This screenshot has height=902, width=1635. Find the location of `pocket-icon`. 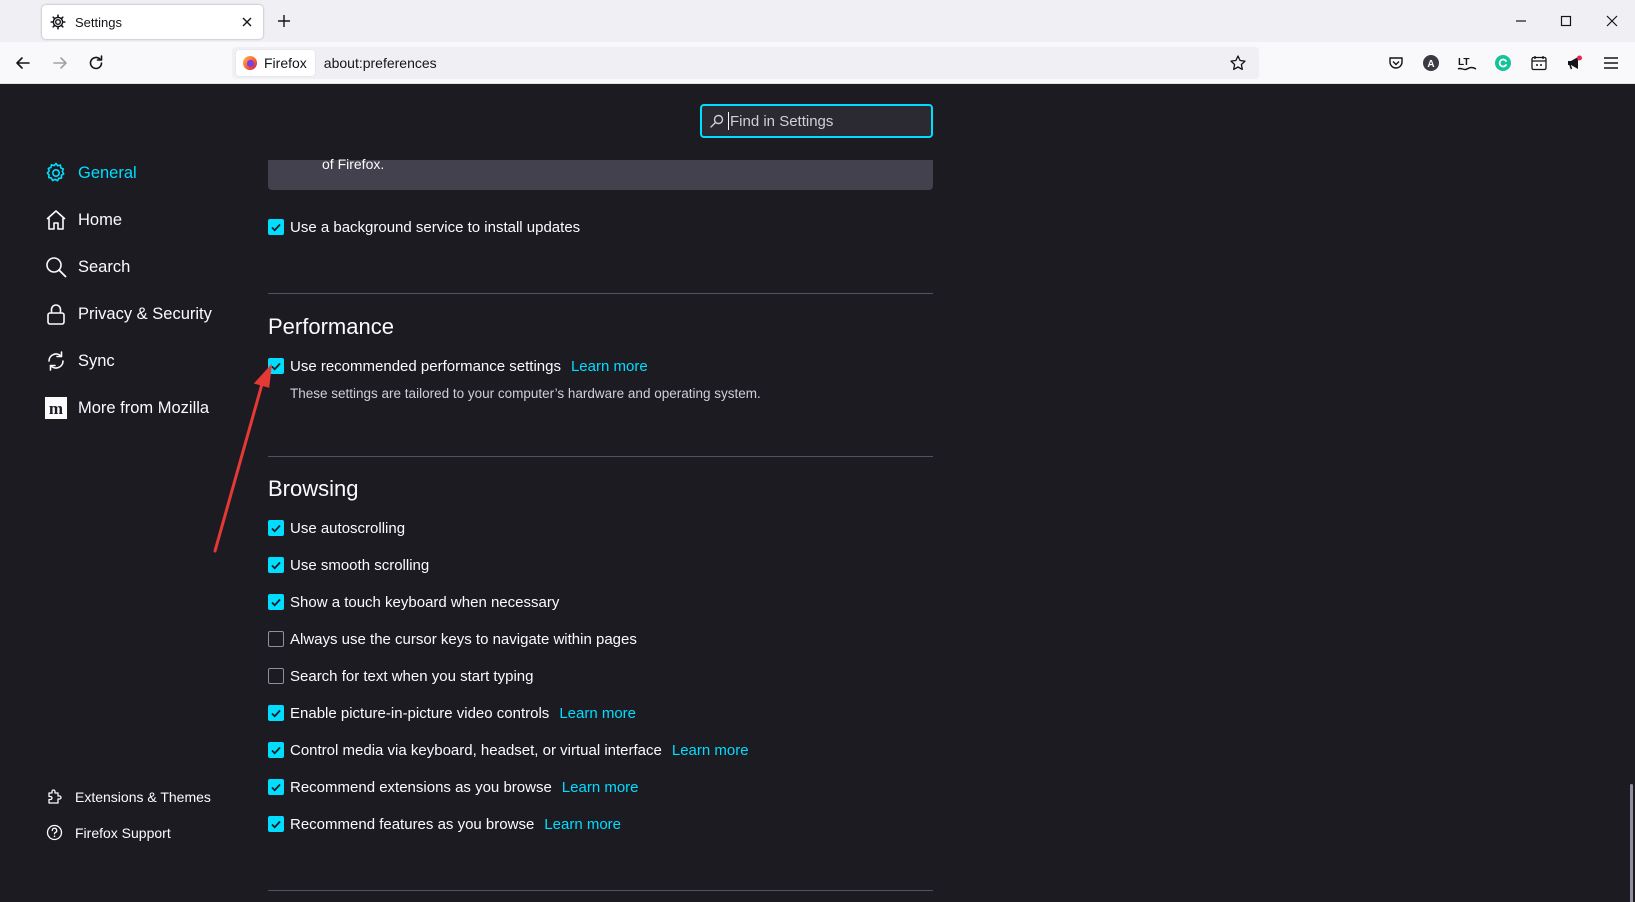

pocket-icon is located at coordinates (1396, 63).